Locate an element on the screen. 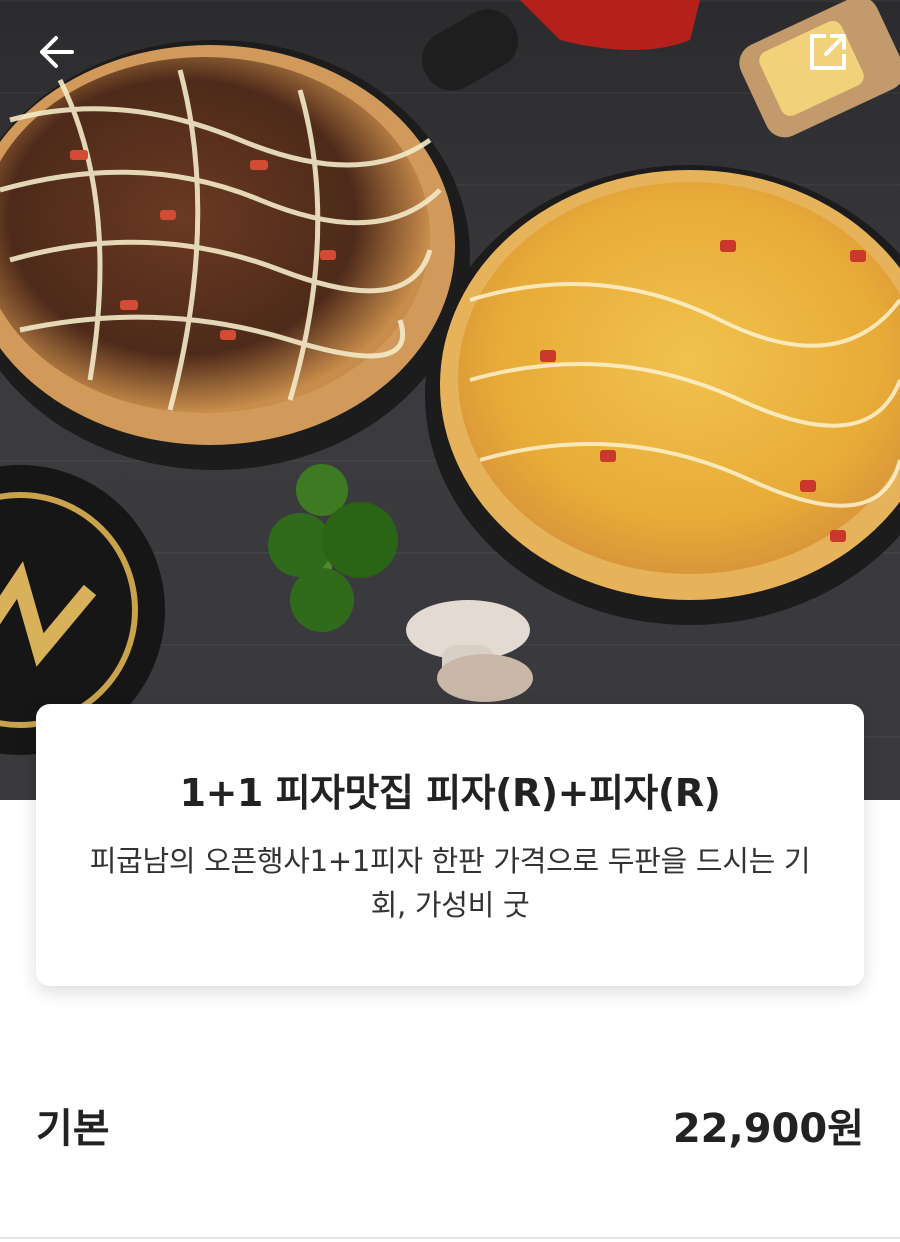 The height and width of the screenshot is (1242, 900). back-button is located at coordinates (64, 60).